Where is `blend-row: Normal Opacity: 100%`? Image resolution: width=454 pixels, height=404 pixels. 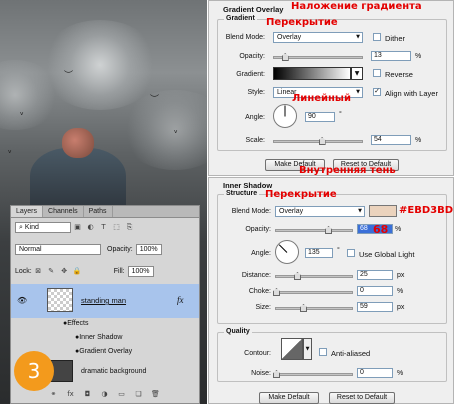
blend-row: Normal Opacity: 100% is located at coordinates (105, 249).